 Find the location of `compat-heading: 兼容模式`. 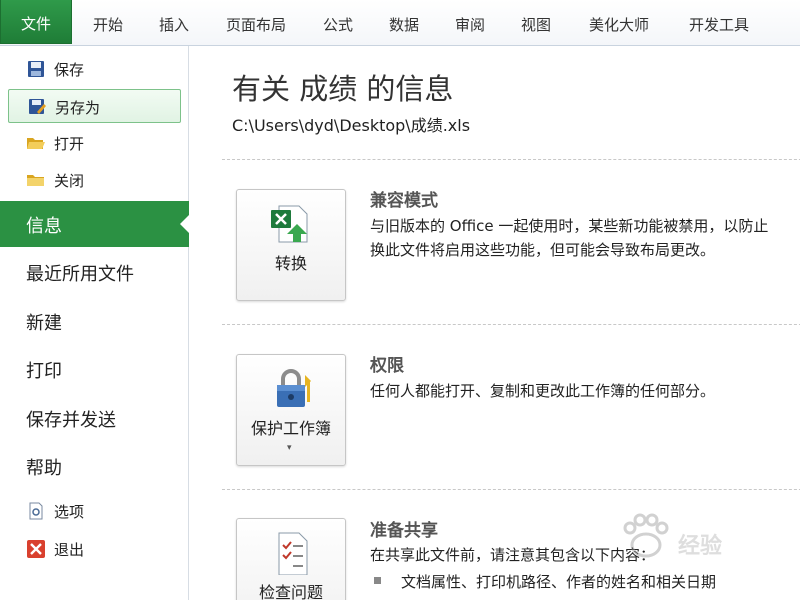

compat-heading: 兼容模式 is located at coordinates (404, 201).